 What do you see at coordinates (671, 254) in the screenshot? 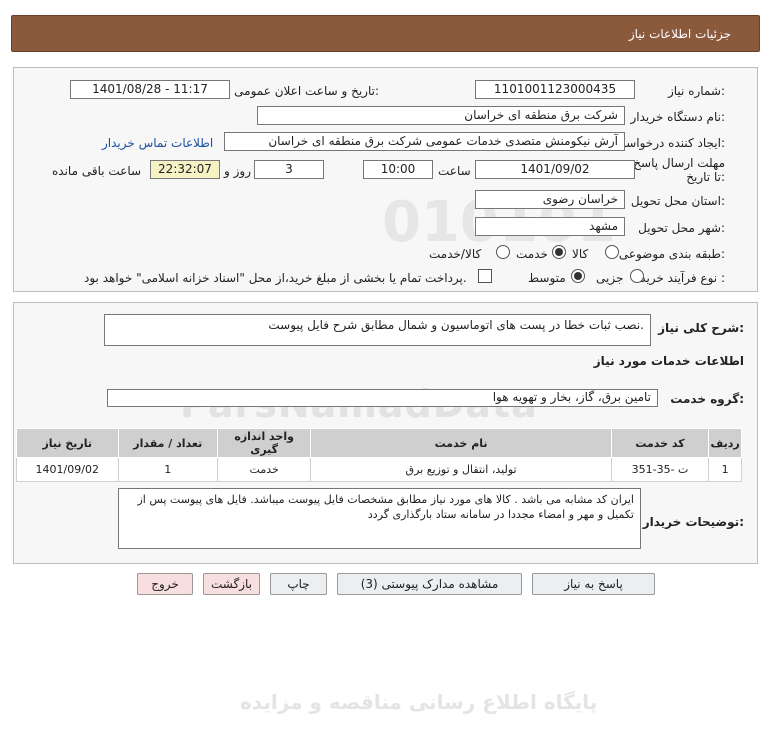
I see `category-label: طبقه بندی موضوعی:` at bounding box center [671, 254].